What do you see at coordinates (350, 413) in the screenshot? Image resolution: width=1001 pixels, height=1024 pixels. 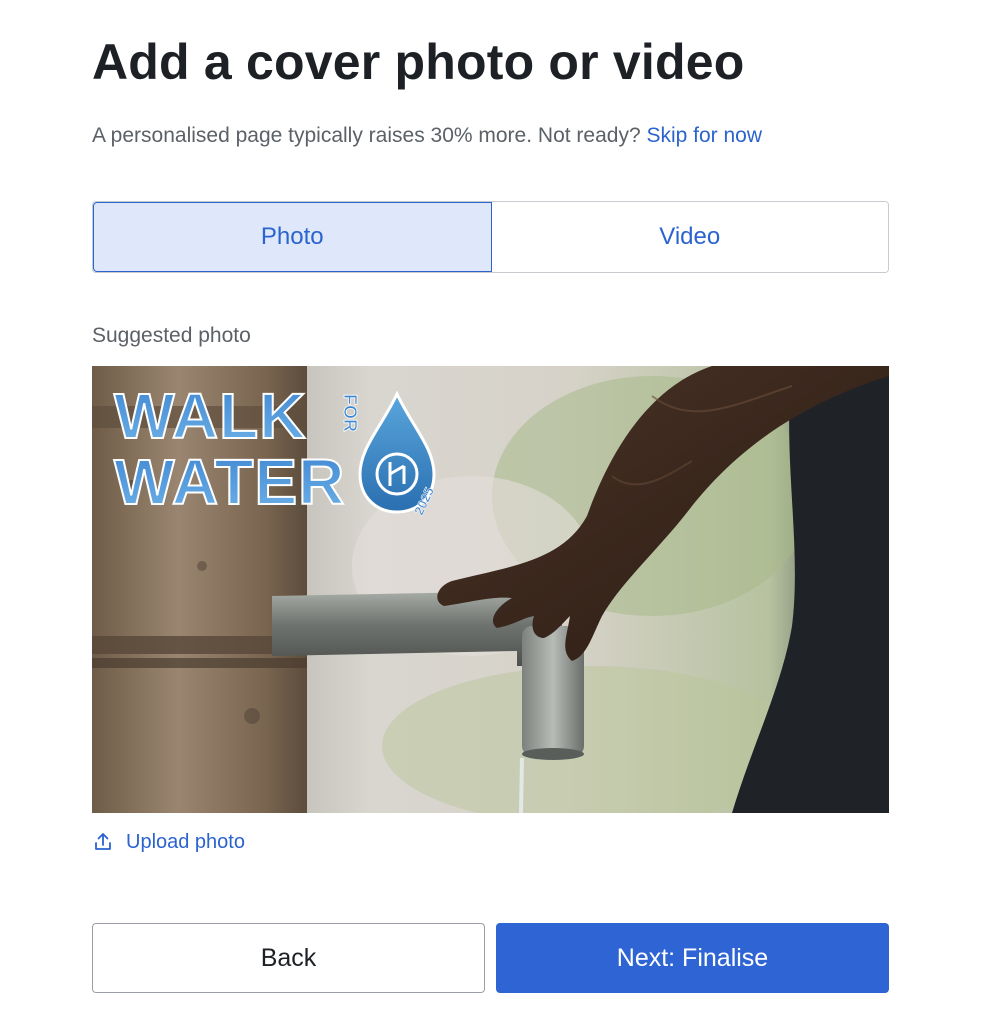 I see `logo-text-for: FOR` at bounding box center [350, 413].